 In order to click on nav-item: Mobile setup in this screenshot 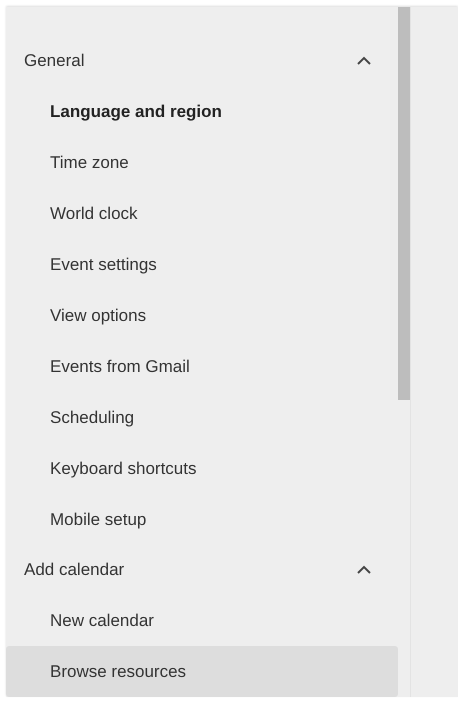, I will do `click(202, 519)`.